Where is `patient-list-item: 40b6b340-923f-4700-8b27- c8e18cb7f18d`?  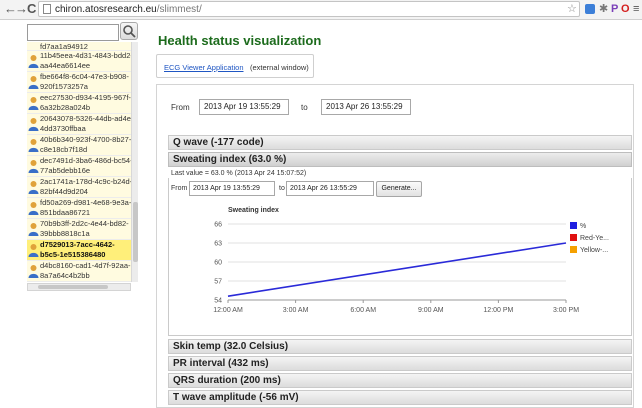 patient-list-item: 40b6b340-923f-4700-8b27- c8e18cb7f18d is located at coordinates (79, 145).